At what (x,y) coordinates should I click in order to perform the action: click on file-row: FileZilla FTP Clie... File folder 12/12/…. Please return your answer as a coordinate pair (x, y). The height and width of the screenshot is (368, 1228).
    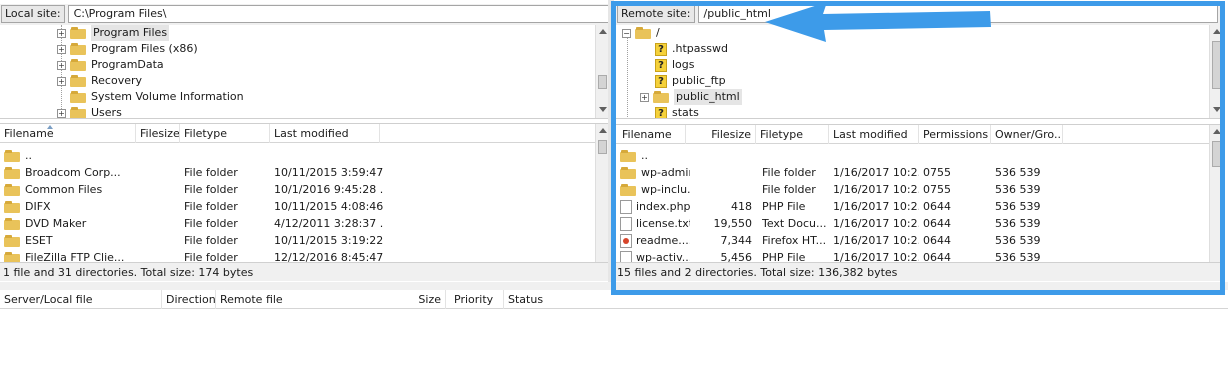
    Looking at the image, I should click on (297, 255).